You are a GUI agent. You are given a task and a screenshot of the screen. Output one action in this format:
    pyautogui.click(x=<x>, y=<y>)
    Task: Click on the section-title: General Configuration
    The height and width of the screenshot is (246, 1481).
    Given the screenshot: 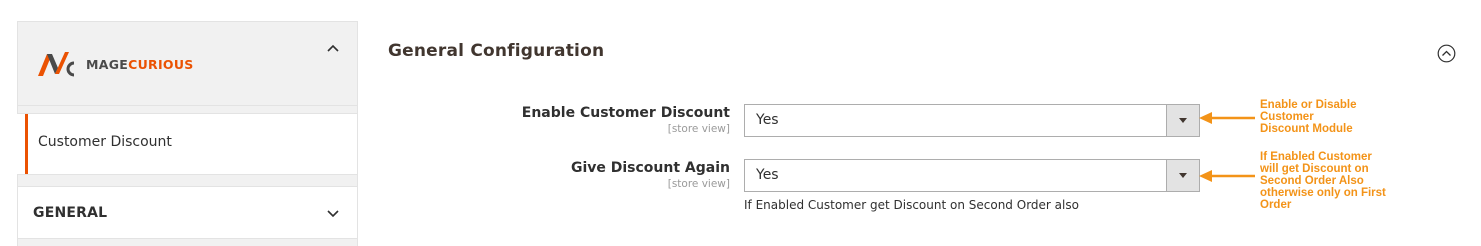 What is the action you would take?
    pyautogui.click(x=496, y=51)
    